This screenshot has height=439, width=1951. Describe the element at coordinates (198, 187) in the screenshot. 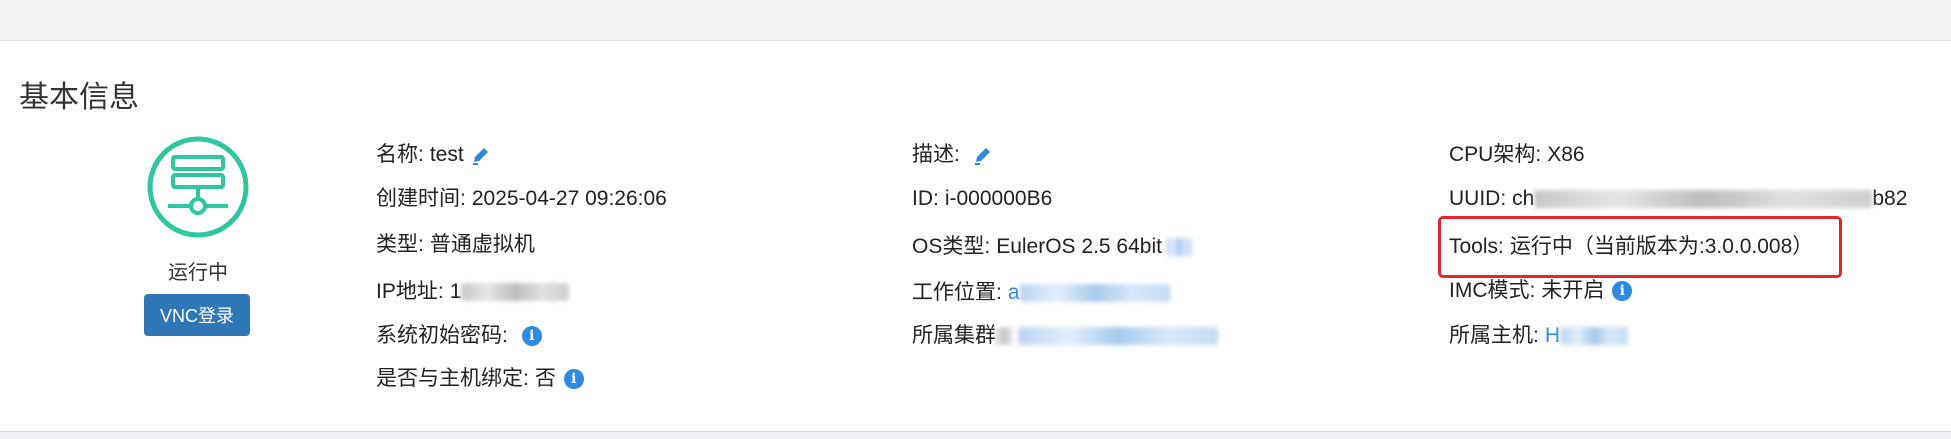

I see `vm-server-icon` at that location.